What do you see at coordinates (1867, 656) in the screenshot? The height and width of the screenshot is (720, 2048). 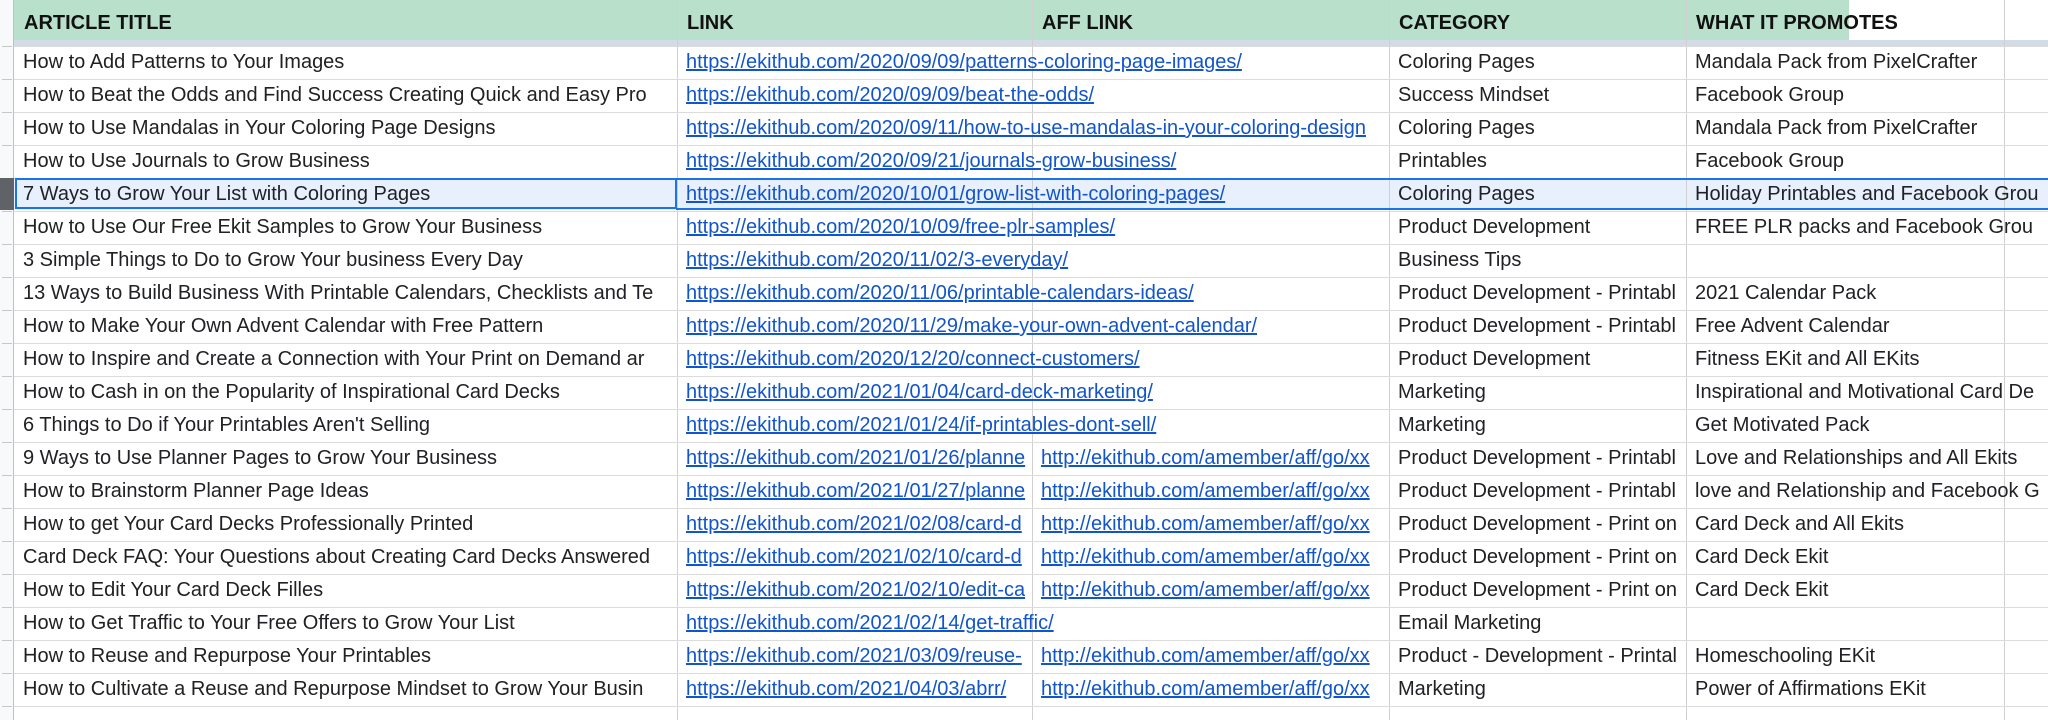 I see `cell-promotes: Homeschooling EKit` at bounding box center [1867, 656].